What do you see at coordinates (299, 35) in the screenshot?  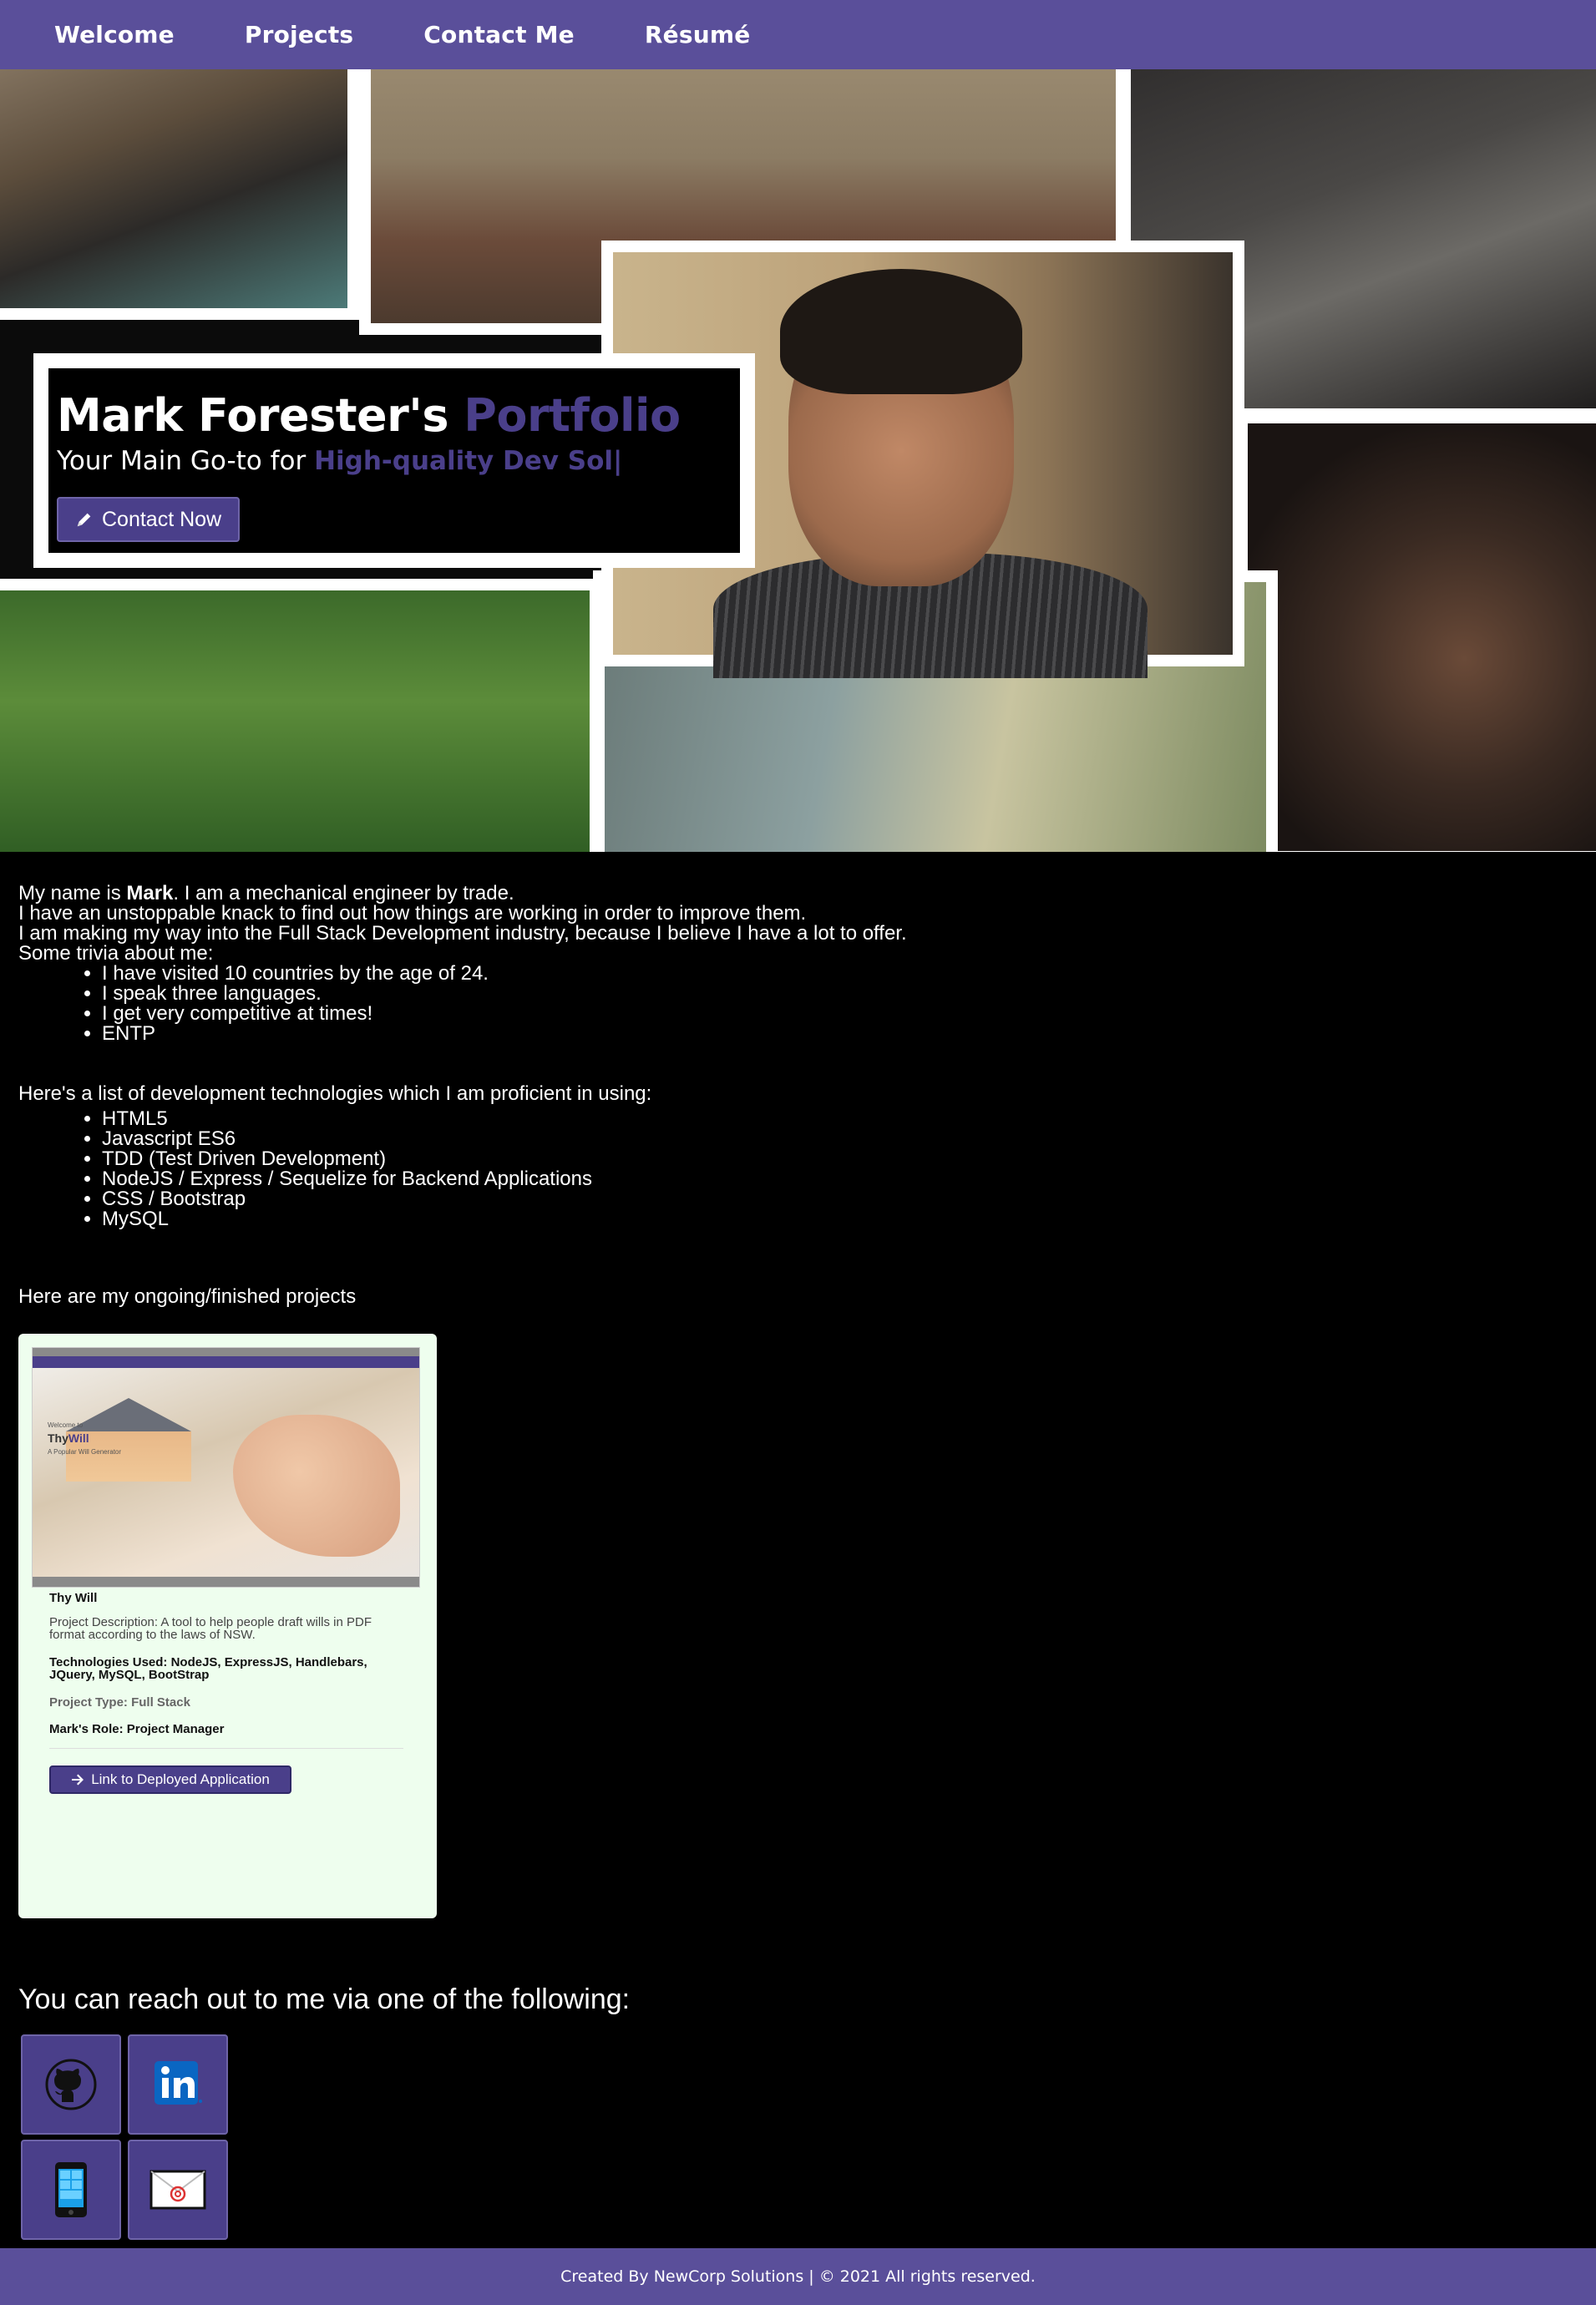 I see `nav-projects: Projects` at bounding box center [299, 35].